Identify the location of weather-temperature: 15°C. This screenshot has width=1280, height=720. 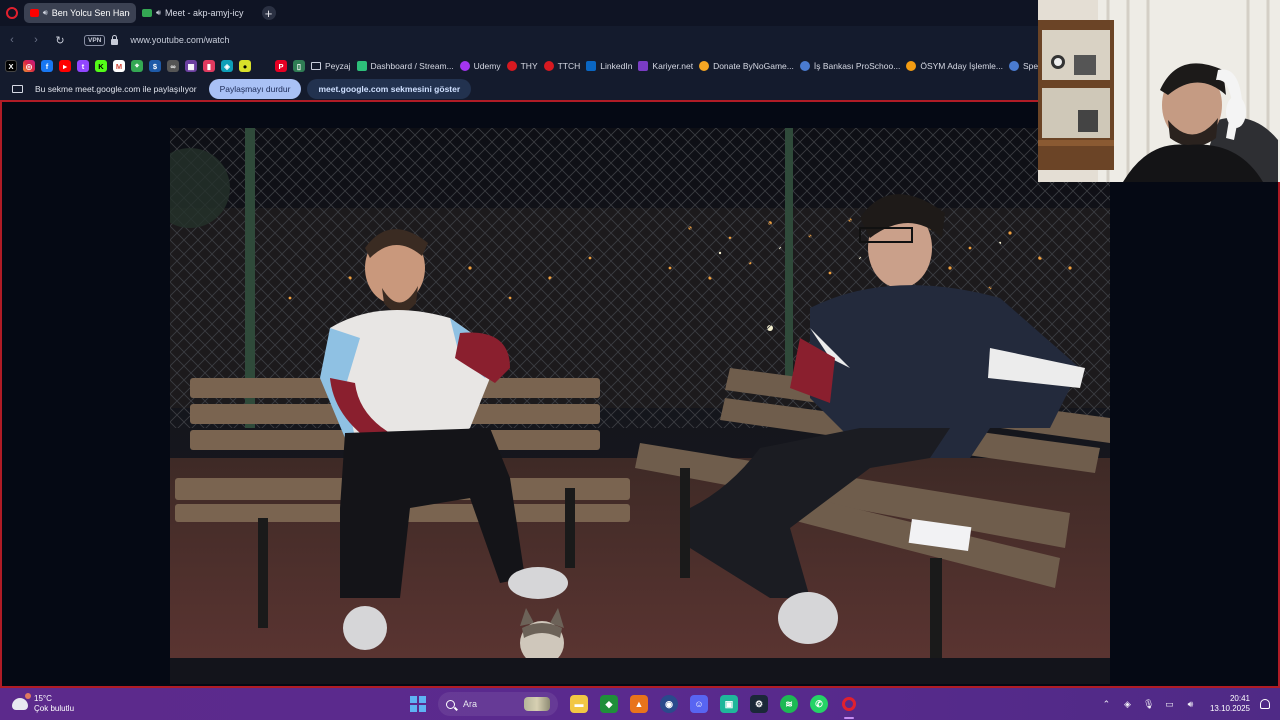
(43, 698).